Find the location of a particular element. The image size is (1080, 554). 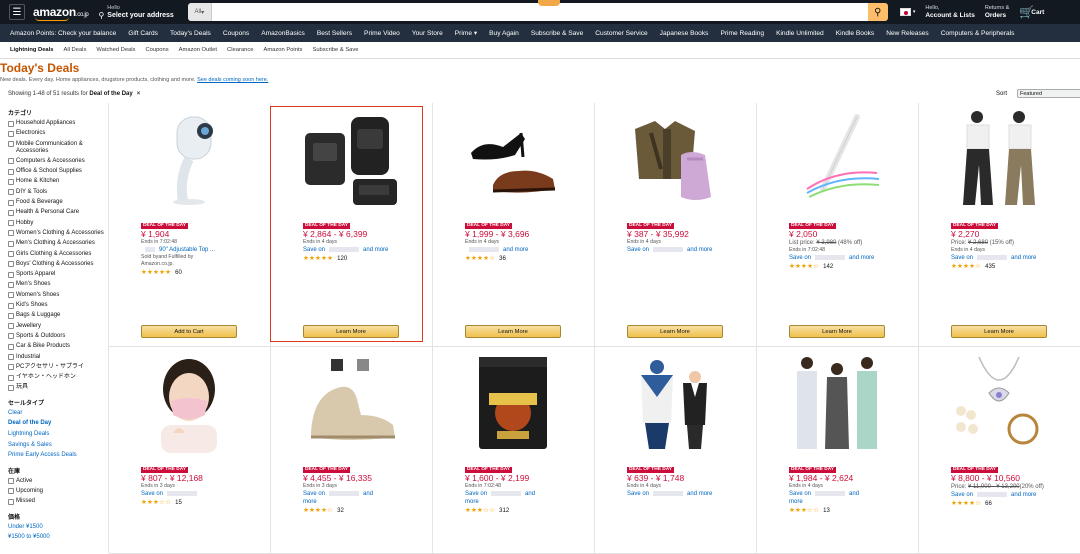

nav-item: Prime Video is located at coordinates (382, 33).